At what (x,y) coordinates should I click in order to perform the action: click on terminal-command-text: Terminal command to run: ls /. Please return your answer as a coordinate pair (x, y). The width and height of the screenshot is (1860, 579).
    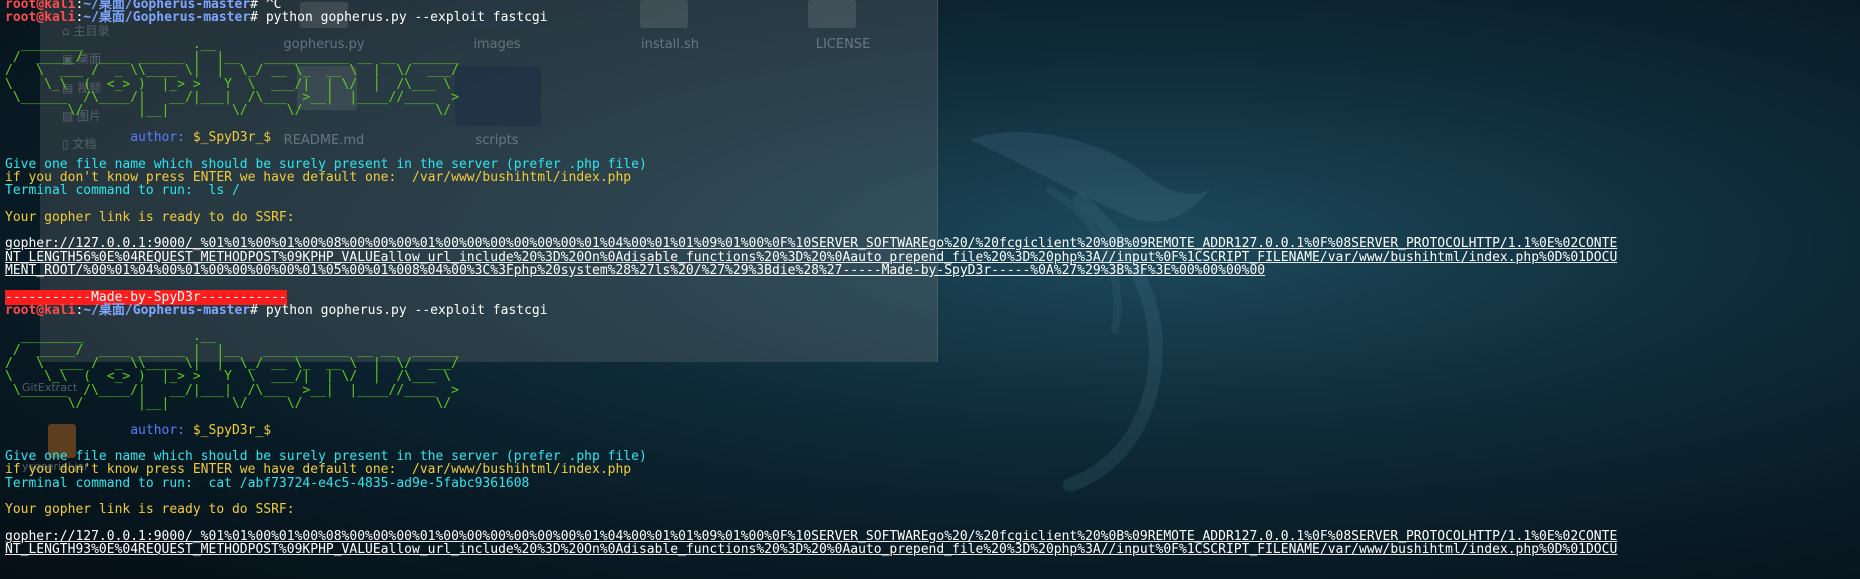
    Looking at the image, I should click on (122, 191).